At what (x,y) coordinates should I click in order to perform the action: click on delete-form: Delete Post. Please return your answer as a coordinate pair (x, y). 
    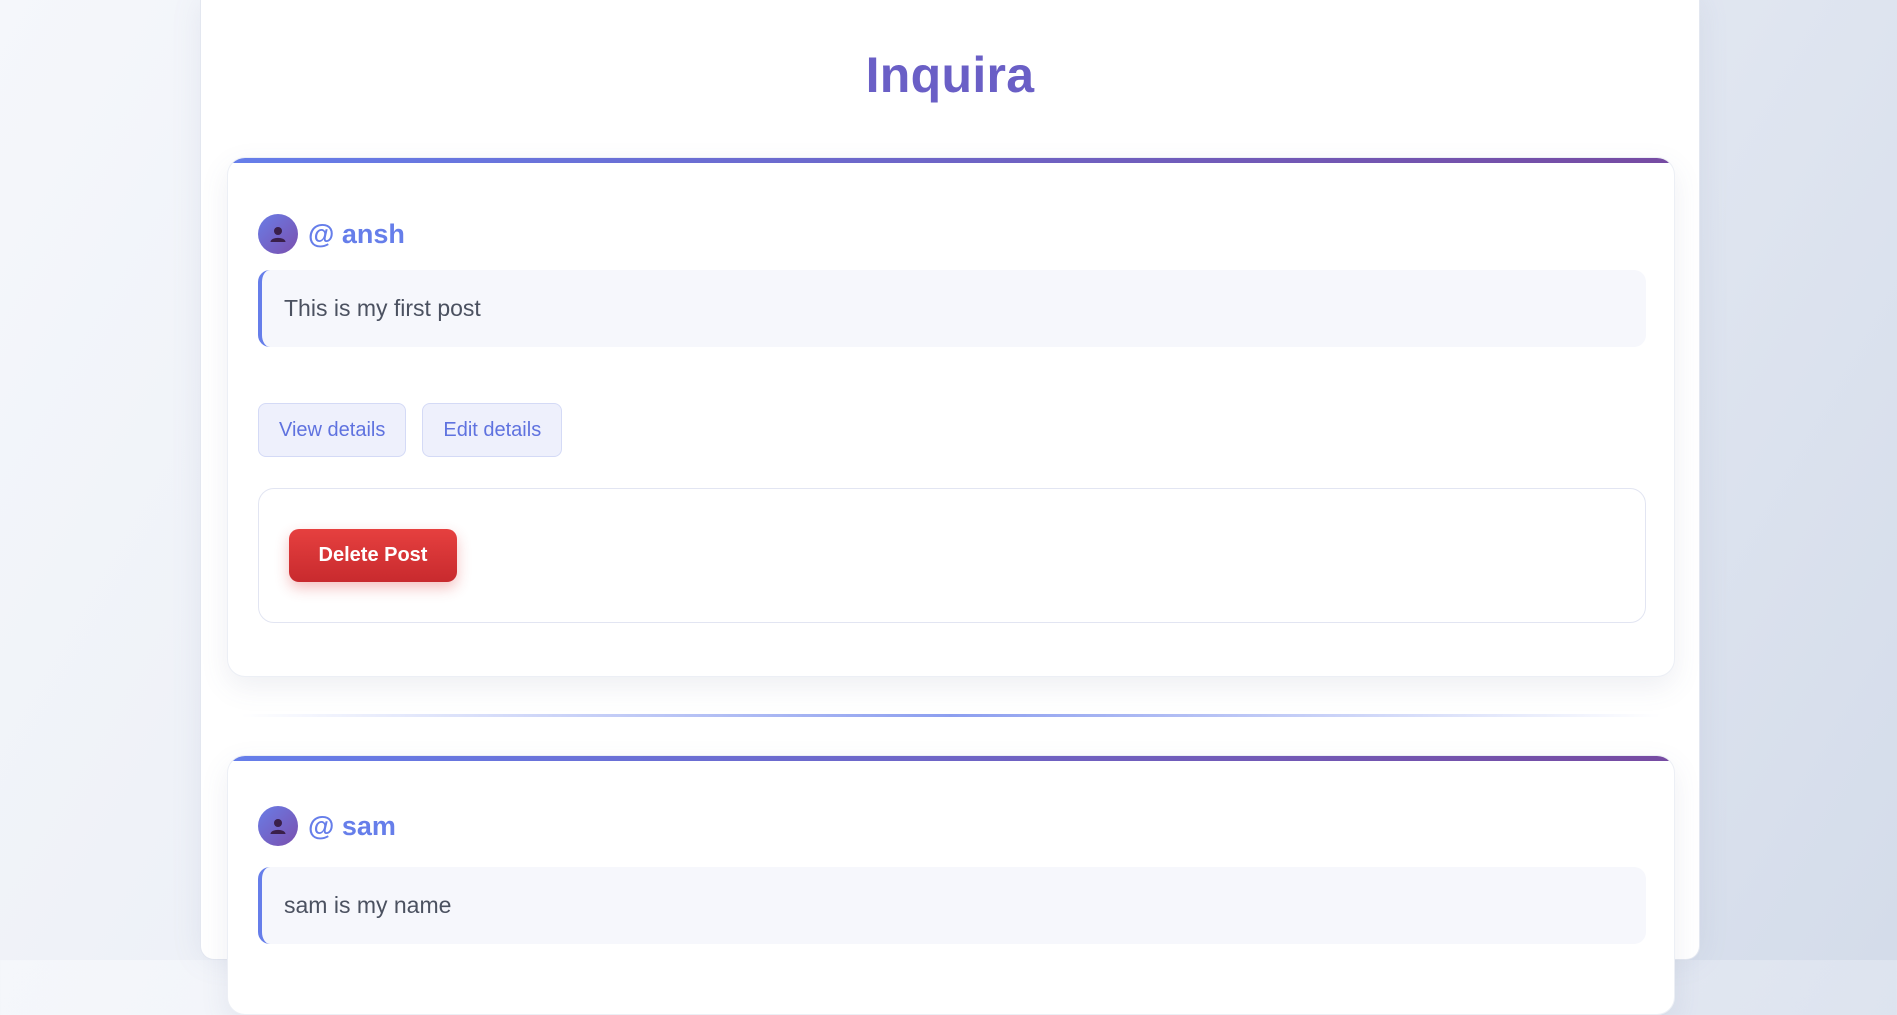
    Looking at the image, I should click on (952, 555).